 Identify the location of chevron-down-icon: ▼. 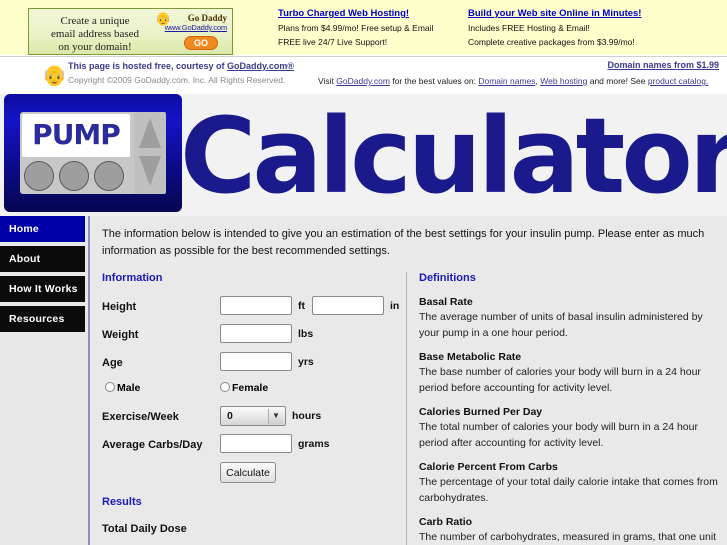
(275, 416).